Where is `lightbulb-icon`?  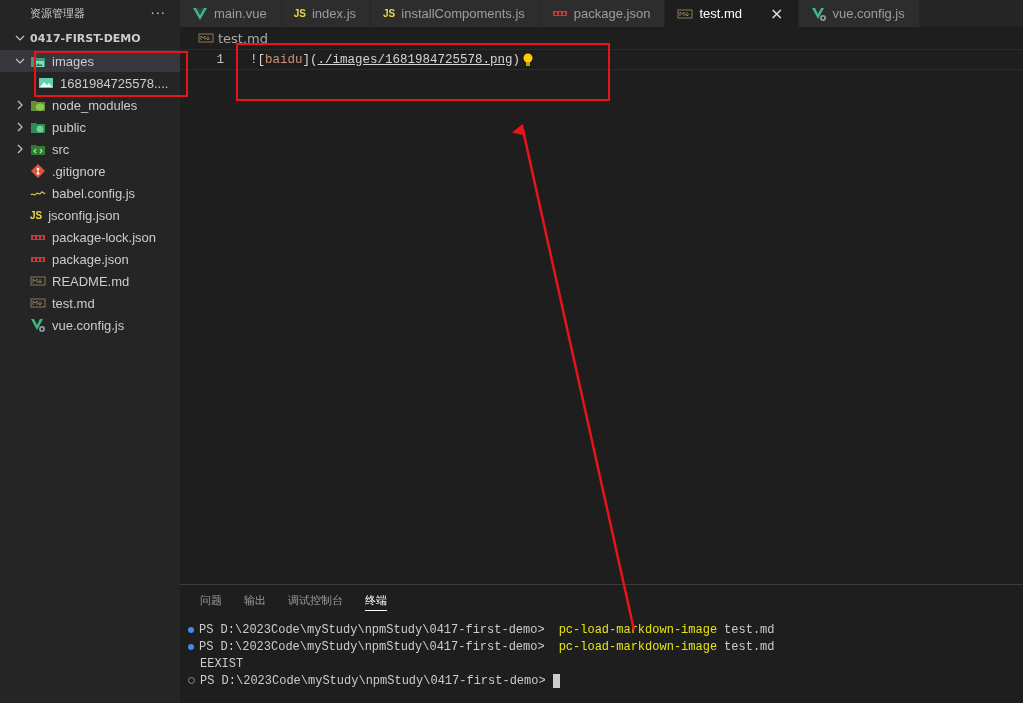 lightbulb-icon is located at coordinates (528, 59).